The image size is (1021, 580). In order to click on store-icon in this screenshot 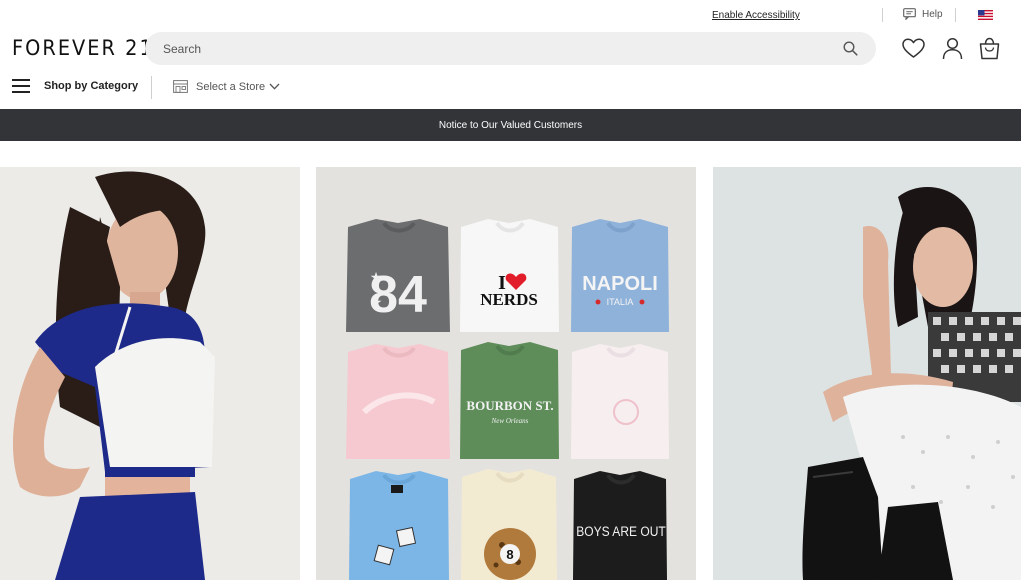, I will do `click(180, 86)`.